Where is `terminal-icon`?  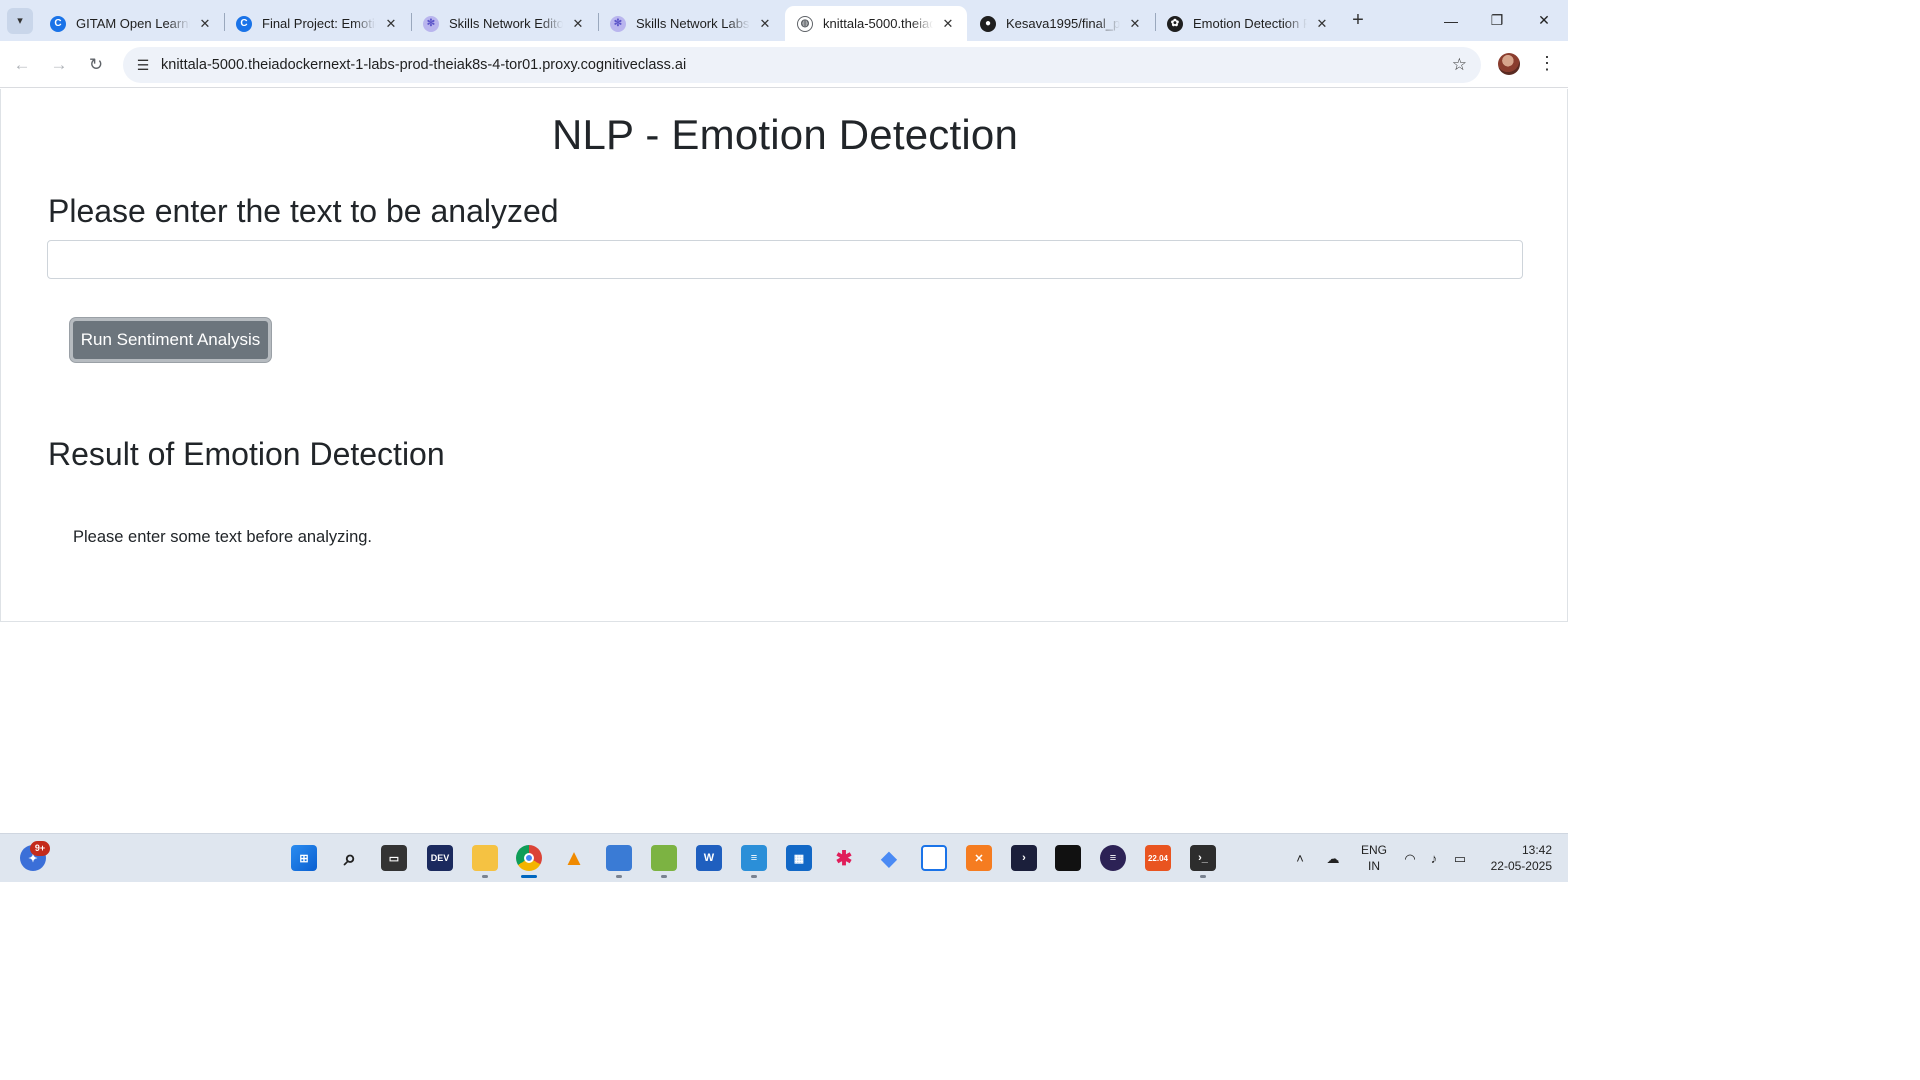
terminal-icon is located at coordinates (1068, 858).